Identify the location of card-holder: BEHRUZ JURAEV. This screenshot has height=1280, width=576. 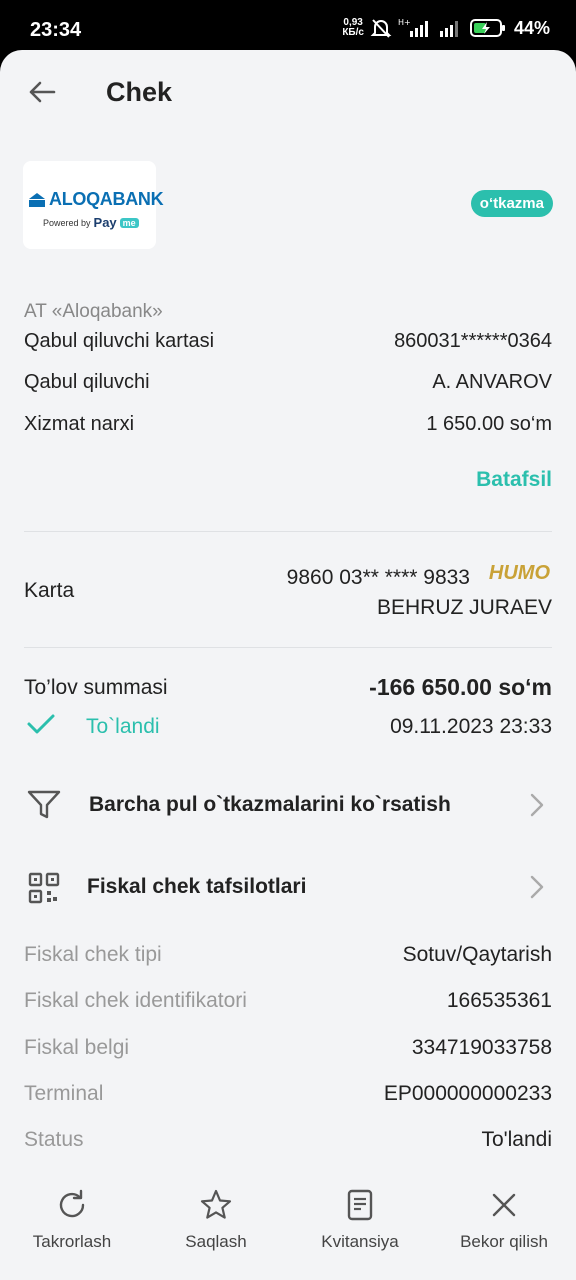
(464, 607).